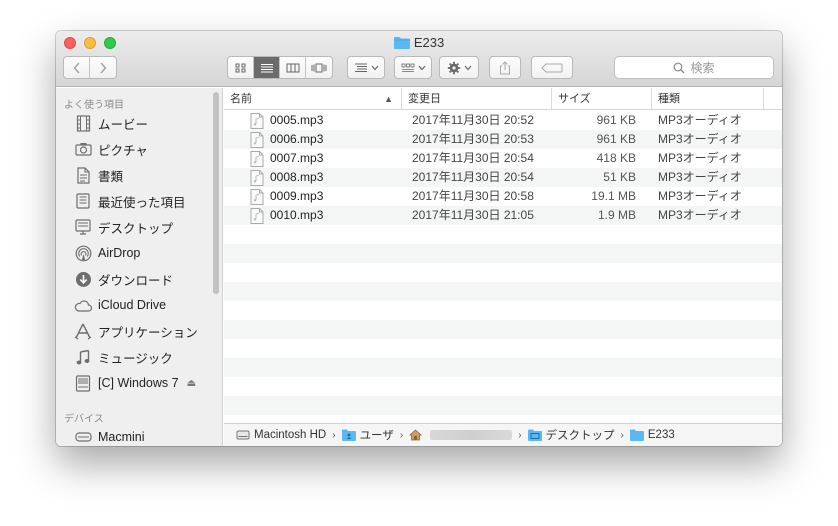 The height and width of the screenshot is (526, 838). I want to click on toolbar: E233 検索, so click(419, 59).